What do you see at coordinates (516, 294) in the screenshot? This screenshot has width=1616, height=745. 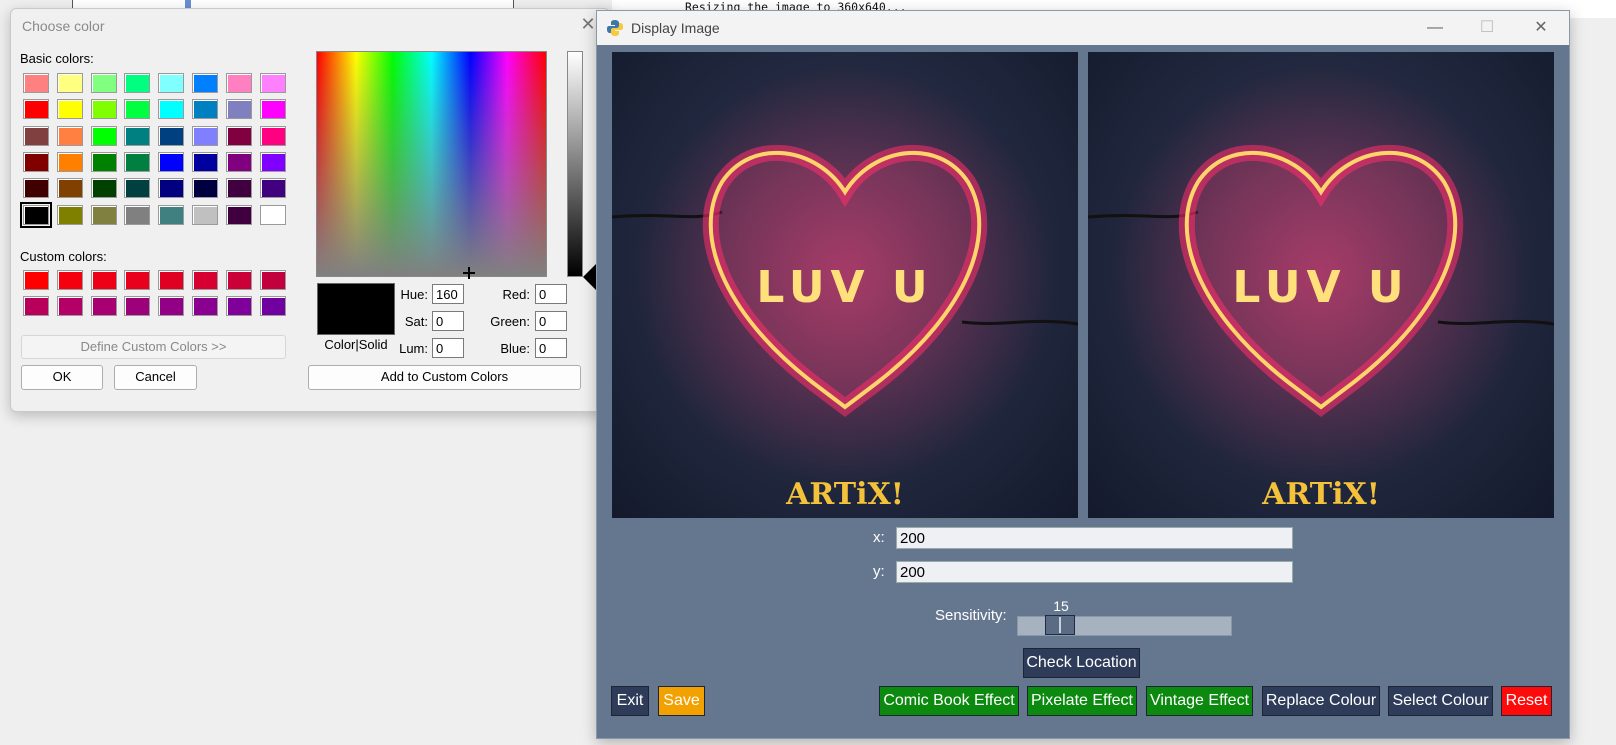 I see `red-label: Red:` at bounding box center [516, 294].